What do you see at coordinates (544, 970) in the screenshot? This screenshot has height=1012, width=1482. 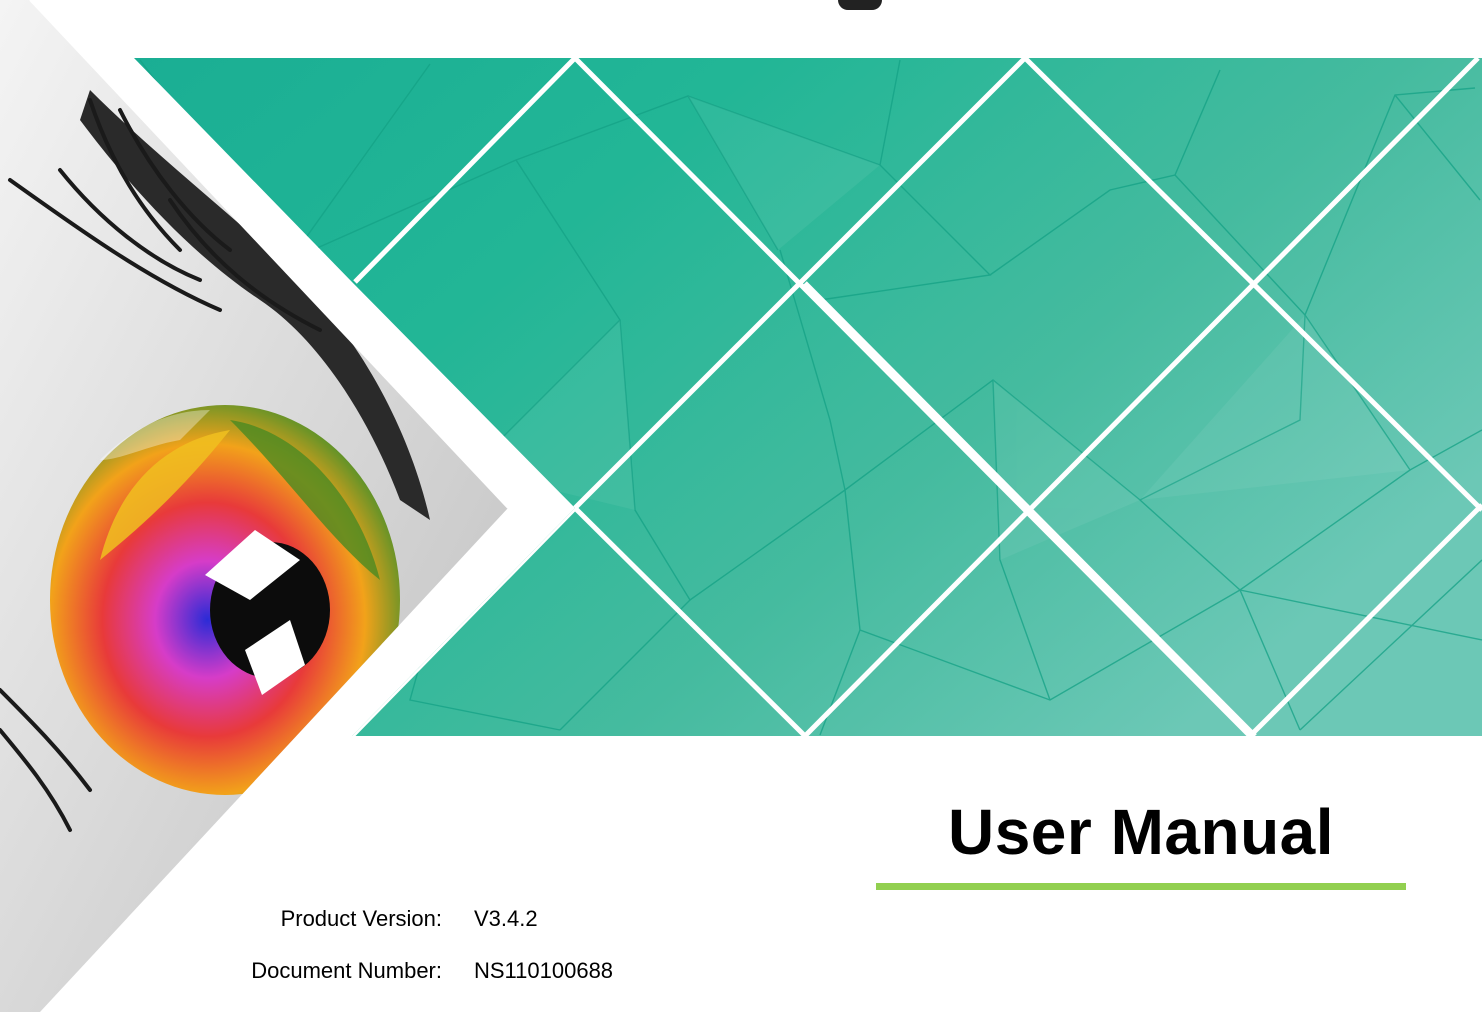 I see `document-number-value: NS110100688` at bounding box center [544, 970].